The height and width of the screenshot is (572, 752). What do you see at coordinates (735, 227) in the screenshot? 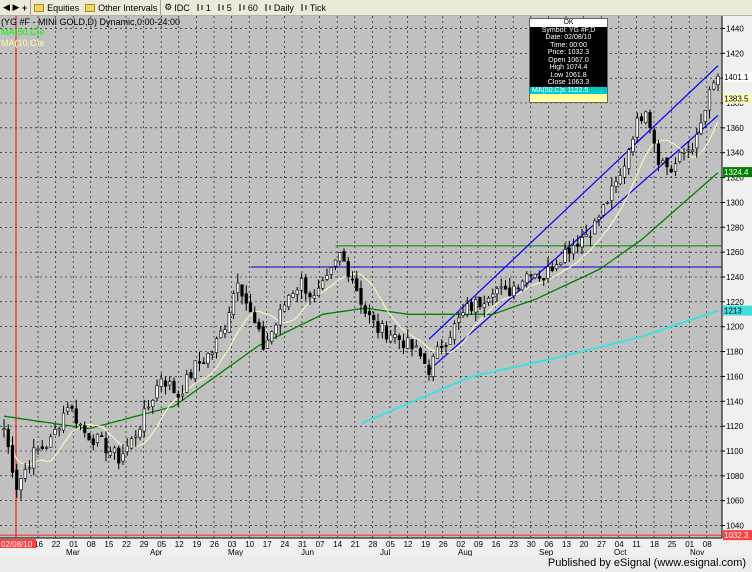
I see `price-tick-label: 1280` at bounding box center [735, 227].